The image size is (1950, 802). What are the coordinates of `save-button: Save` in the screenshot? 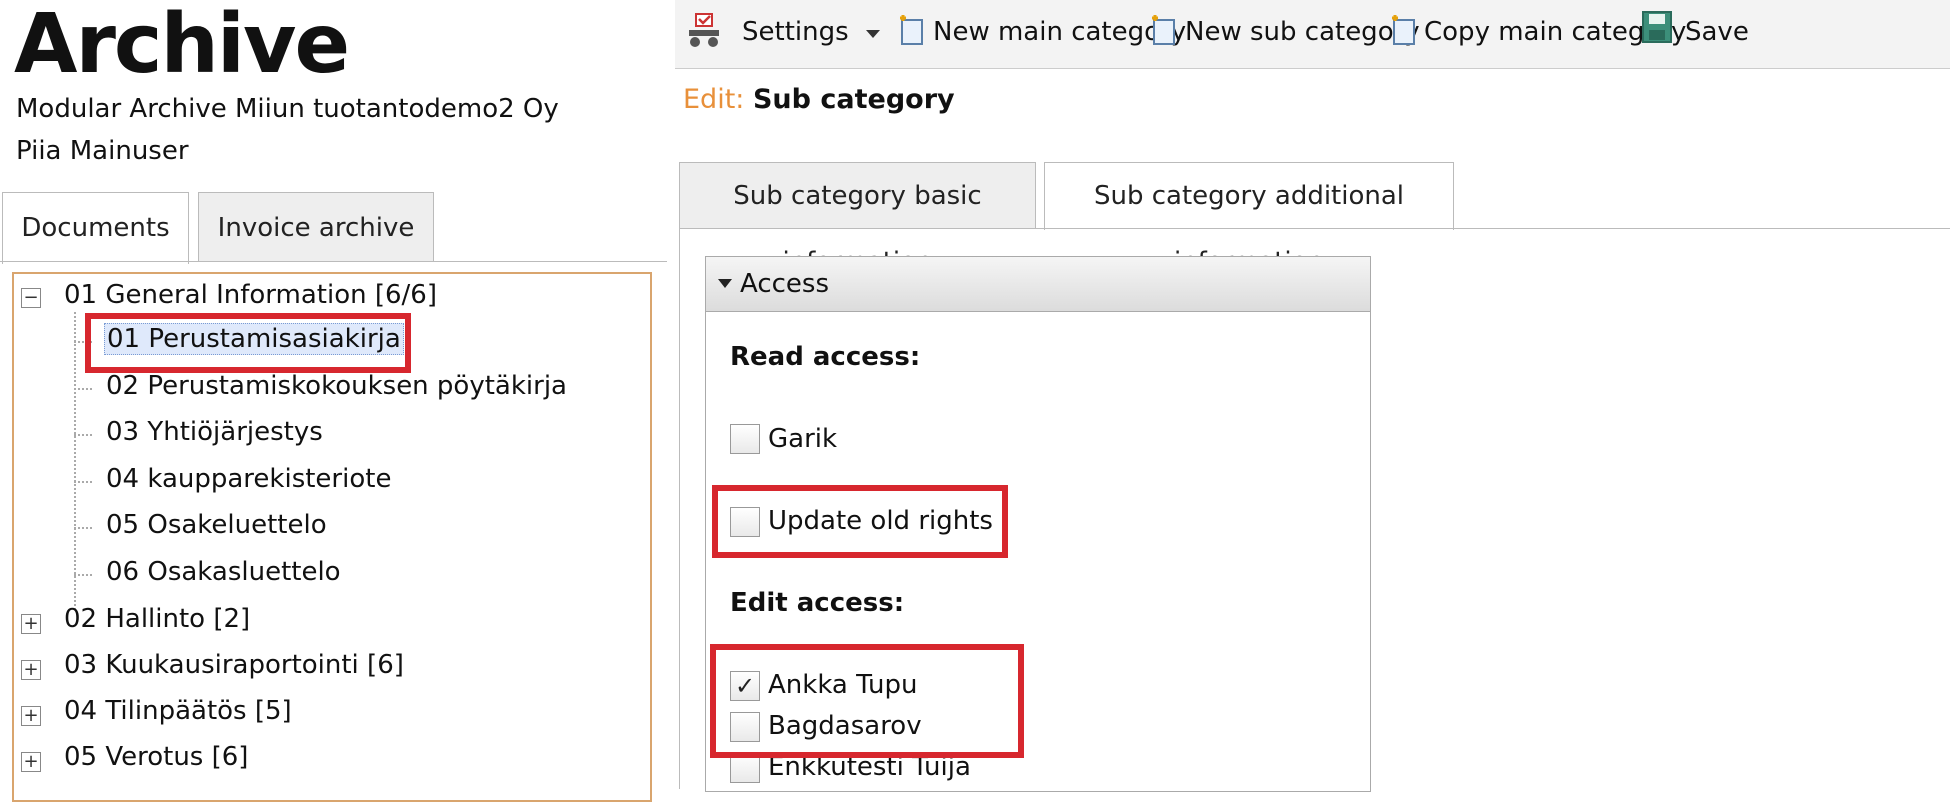 It's located at (1717, 34).